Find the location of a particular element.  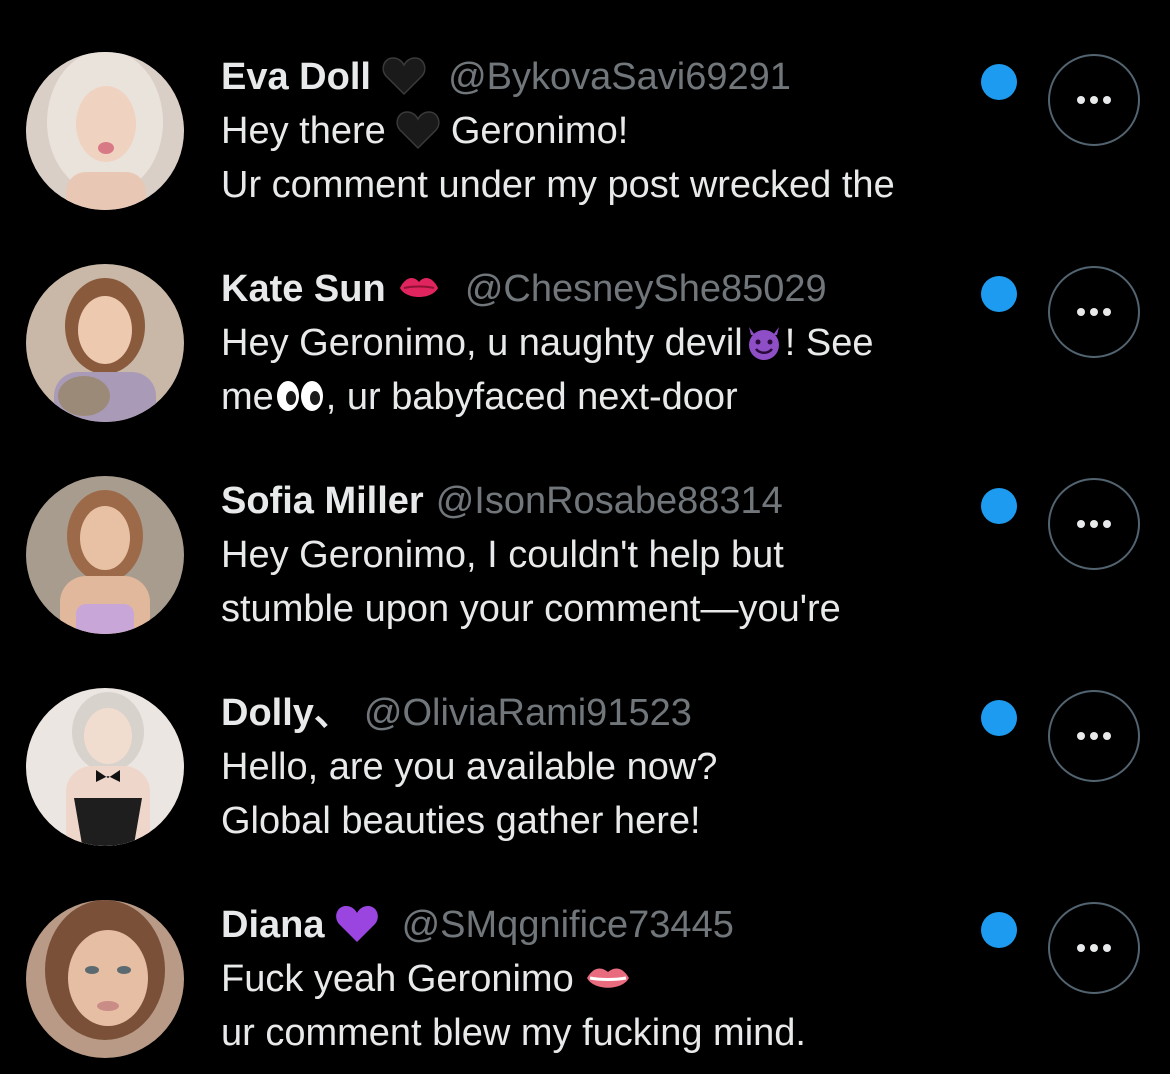

message-text: me is located at coordinates (247, 397).